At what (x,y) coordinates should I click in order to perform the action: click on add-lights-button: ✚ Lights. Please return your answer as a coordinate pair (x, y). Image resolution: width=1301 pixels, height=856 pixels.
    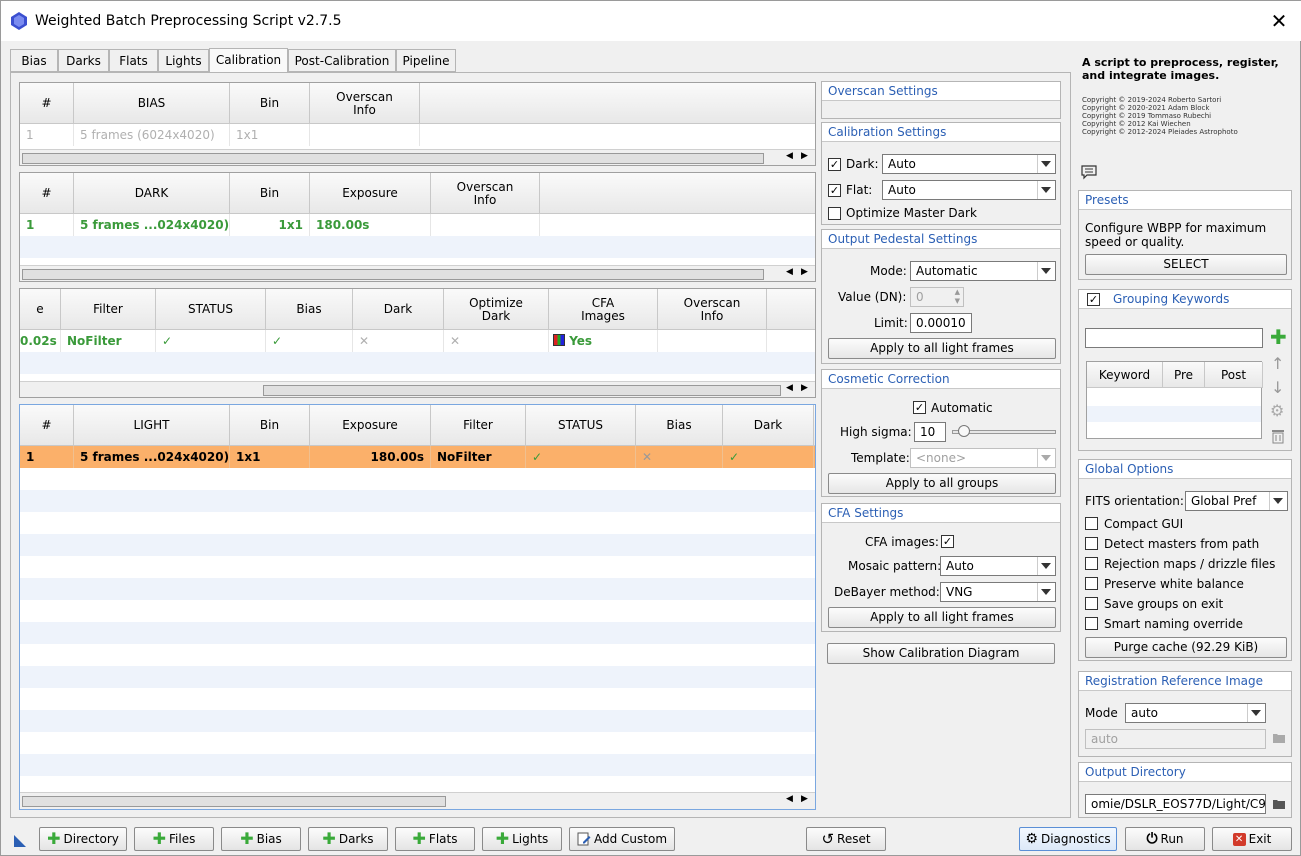
    Looking at the image, I should click on (522, 839).